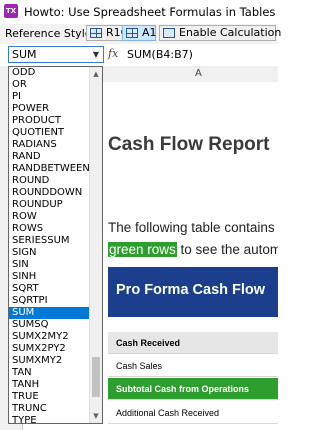  Describe the element at coordinates (49, 205) in the screenshot. I see `function-list-item: ROUNDUP` at that location.